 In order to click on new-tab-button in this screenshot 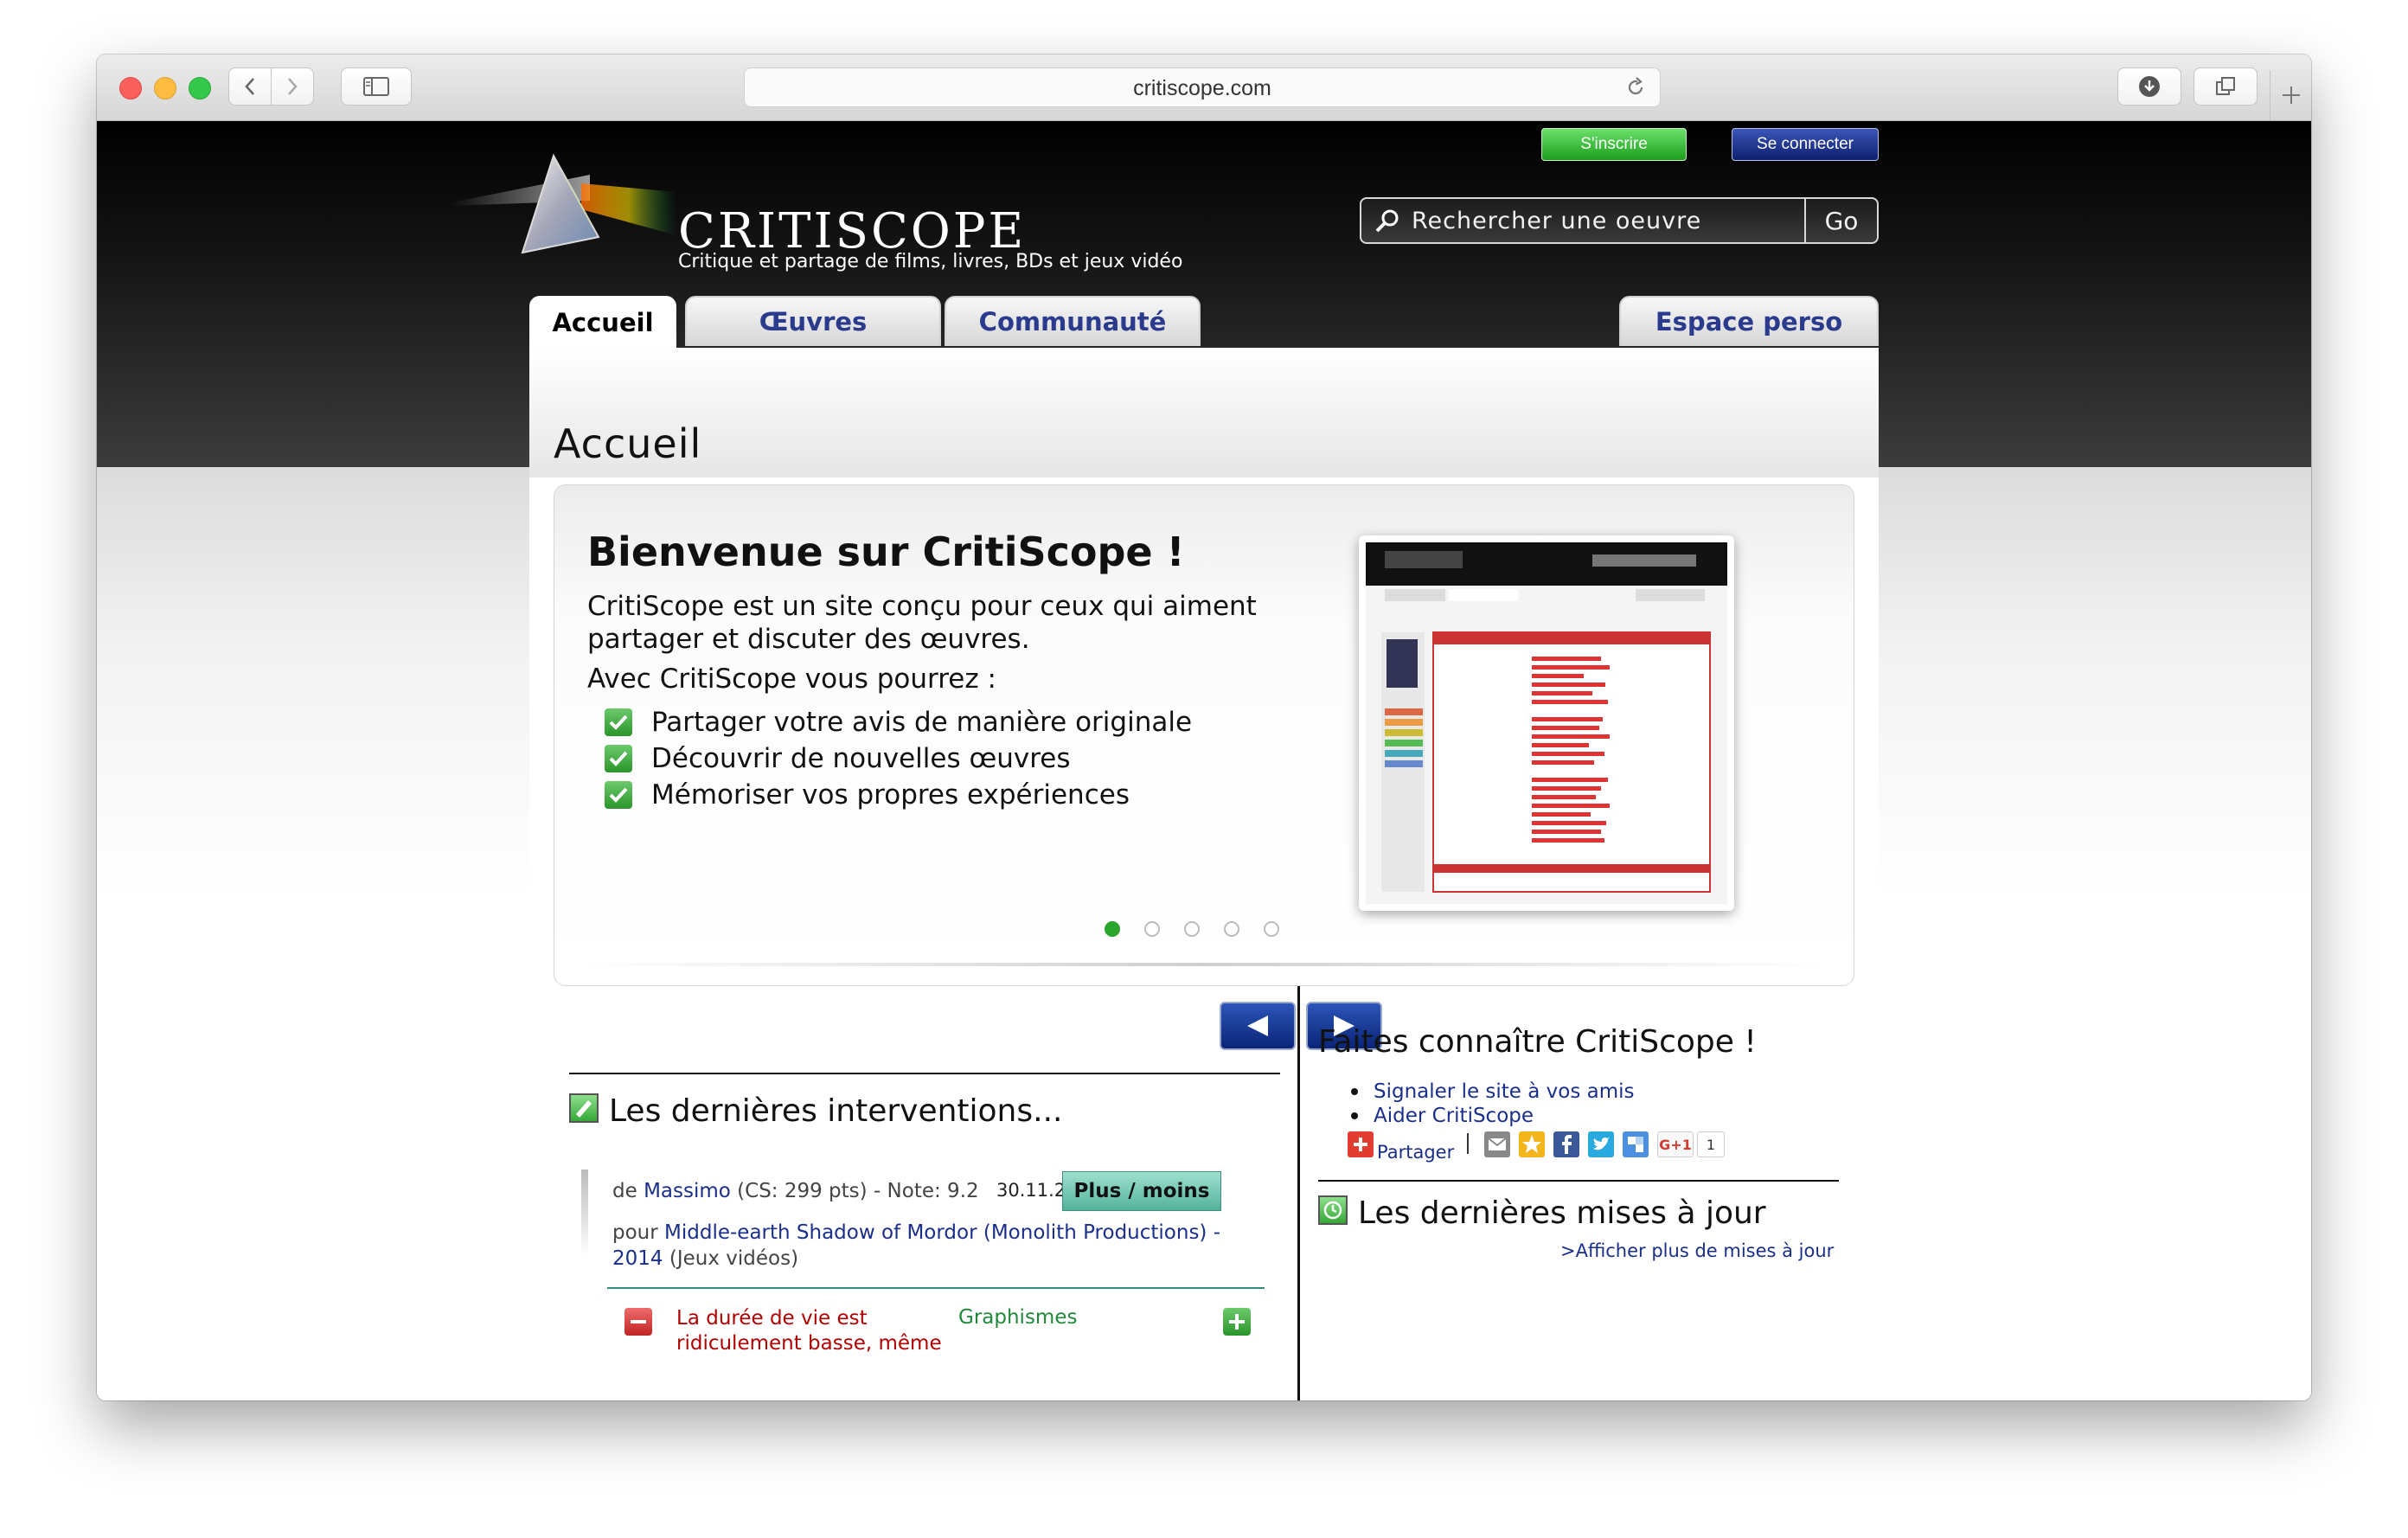, I will do `click(2290, 95)`.